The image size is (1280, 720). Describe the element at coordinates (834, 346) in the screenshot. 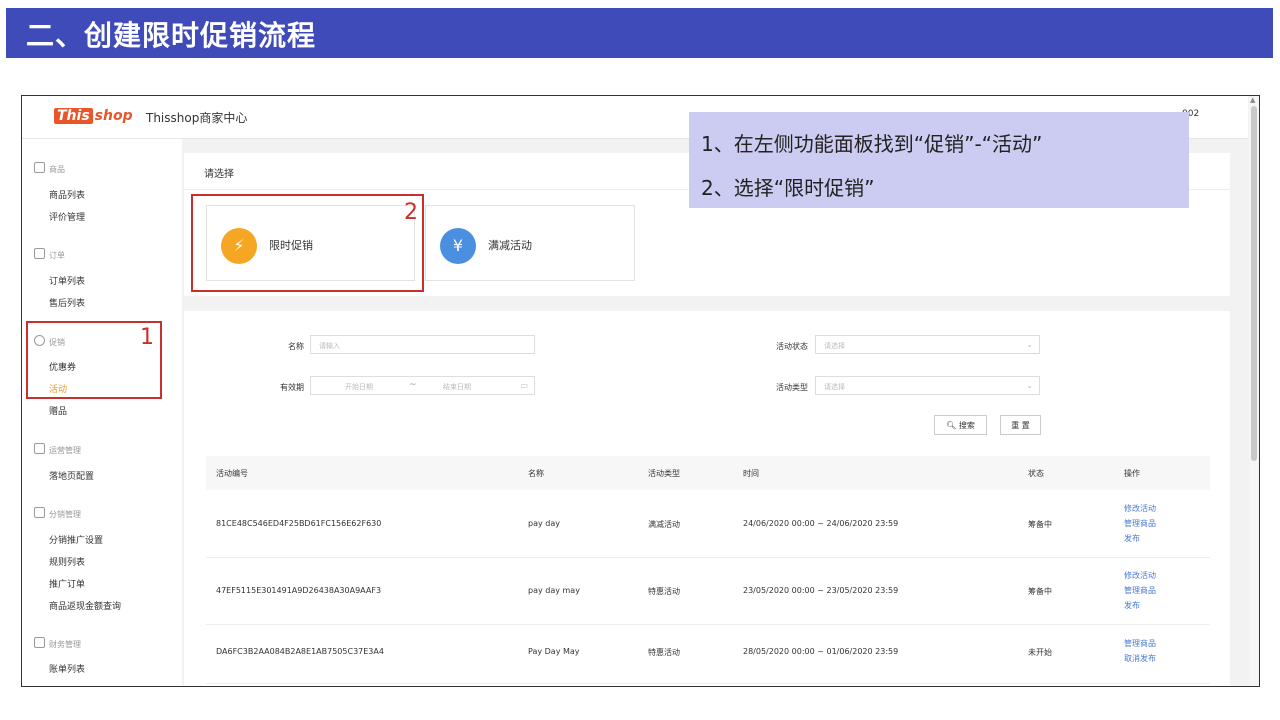

I see `status-placeholder: 请选择` at that location.